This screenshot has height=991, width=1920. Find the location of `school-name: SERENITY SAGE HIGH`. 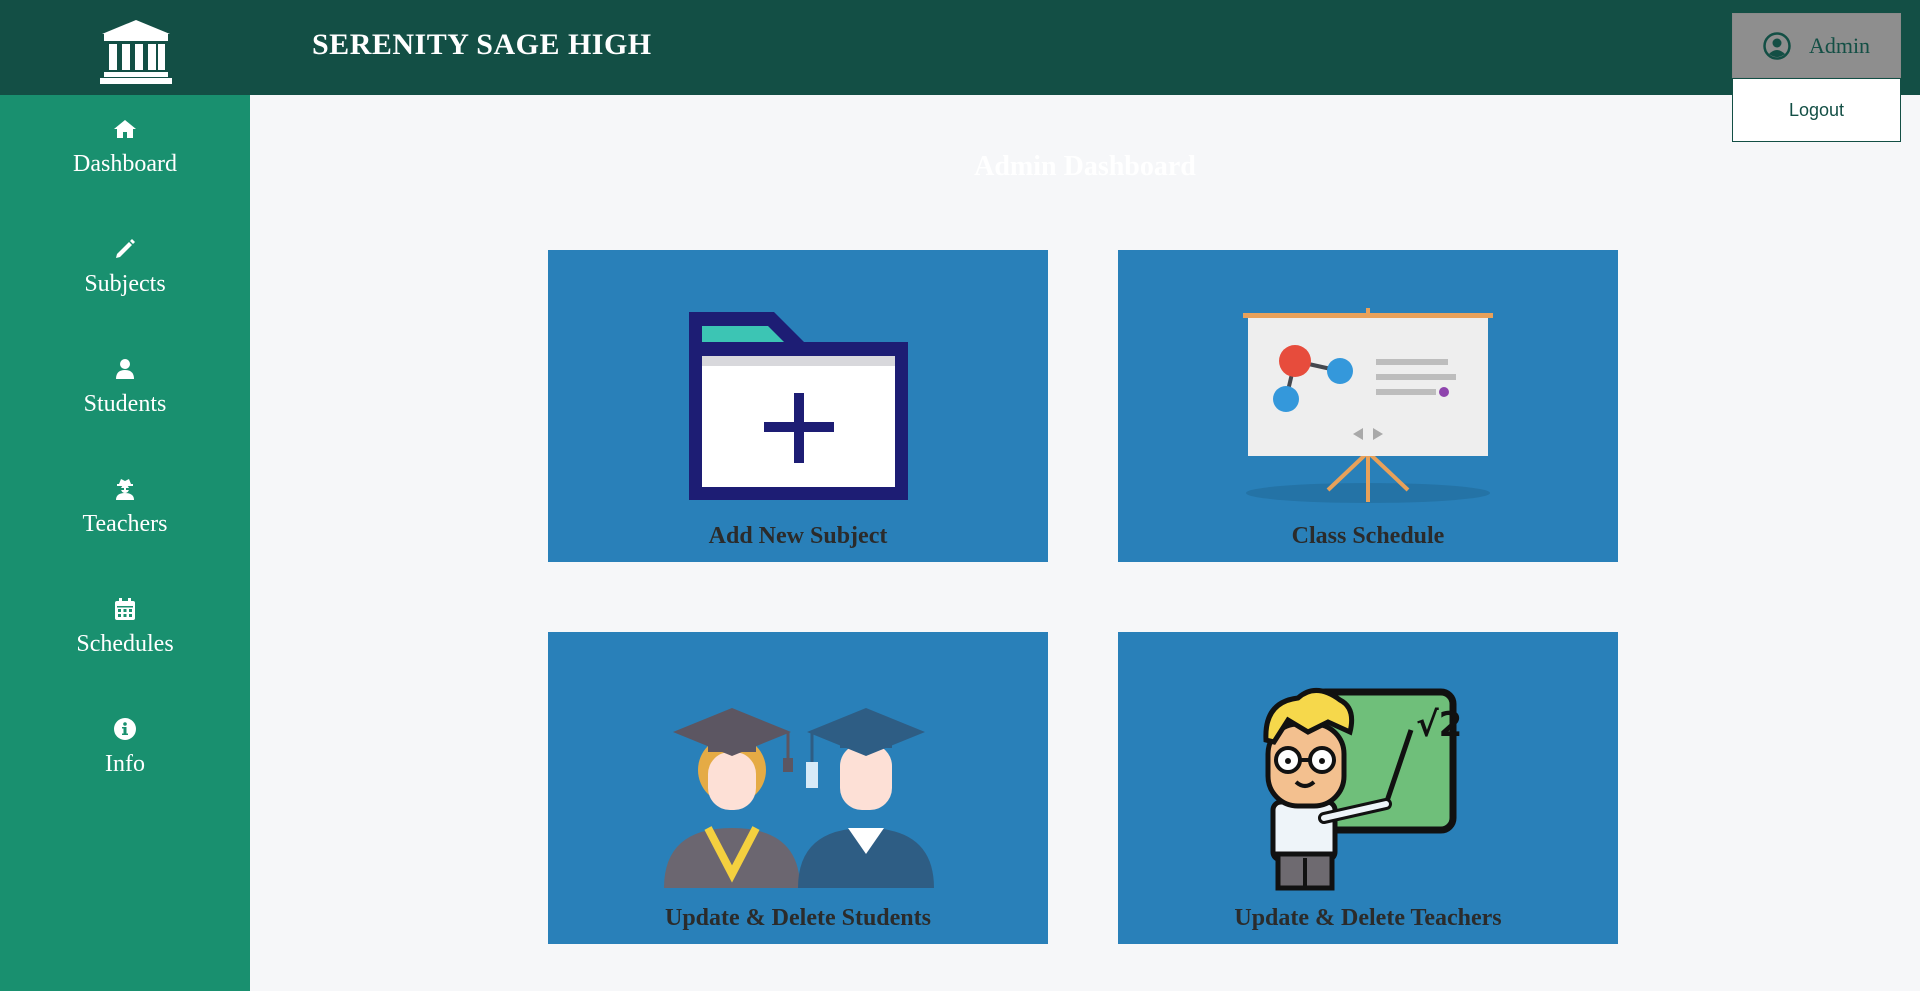

school-name: SERENITY SAGE HIGH is located at coordinates (482, 44).